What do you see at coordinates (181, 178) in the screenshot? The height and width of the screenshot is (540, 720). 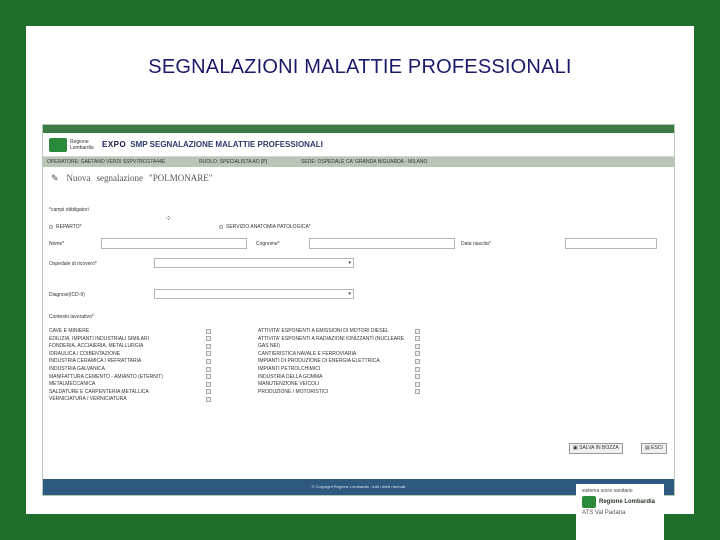 I see `form-title-quoted: "POLMONARE"` at bounding box center [181, 178].